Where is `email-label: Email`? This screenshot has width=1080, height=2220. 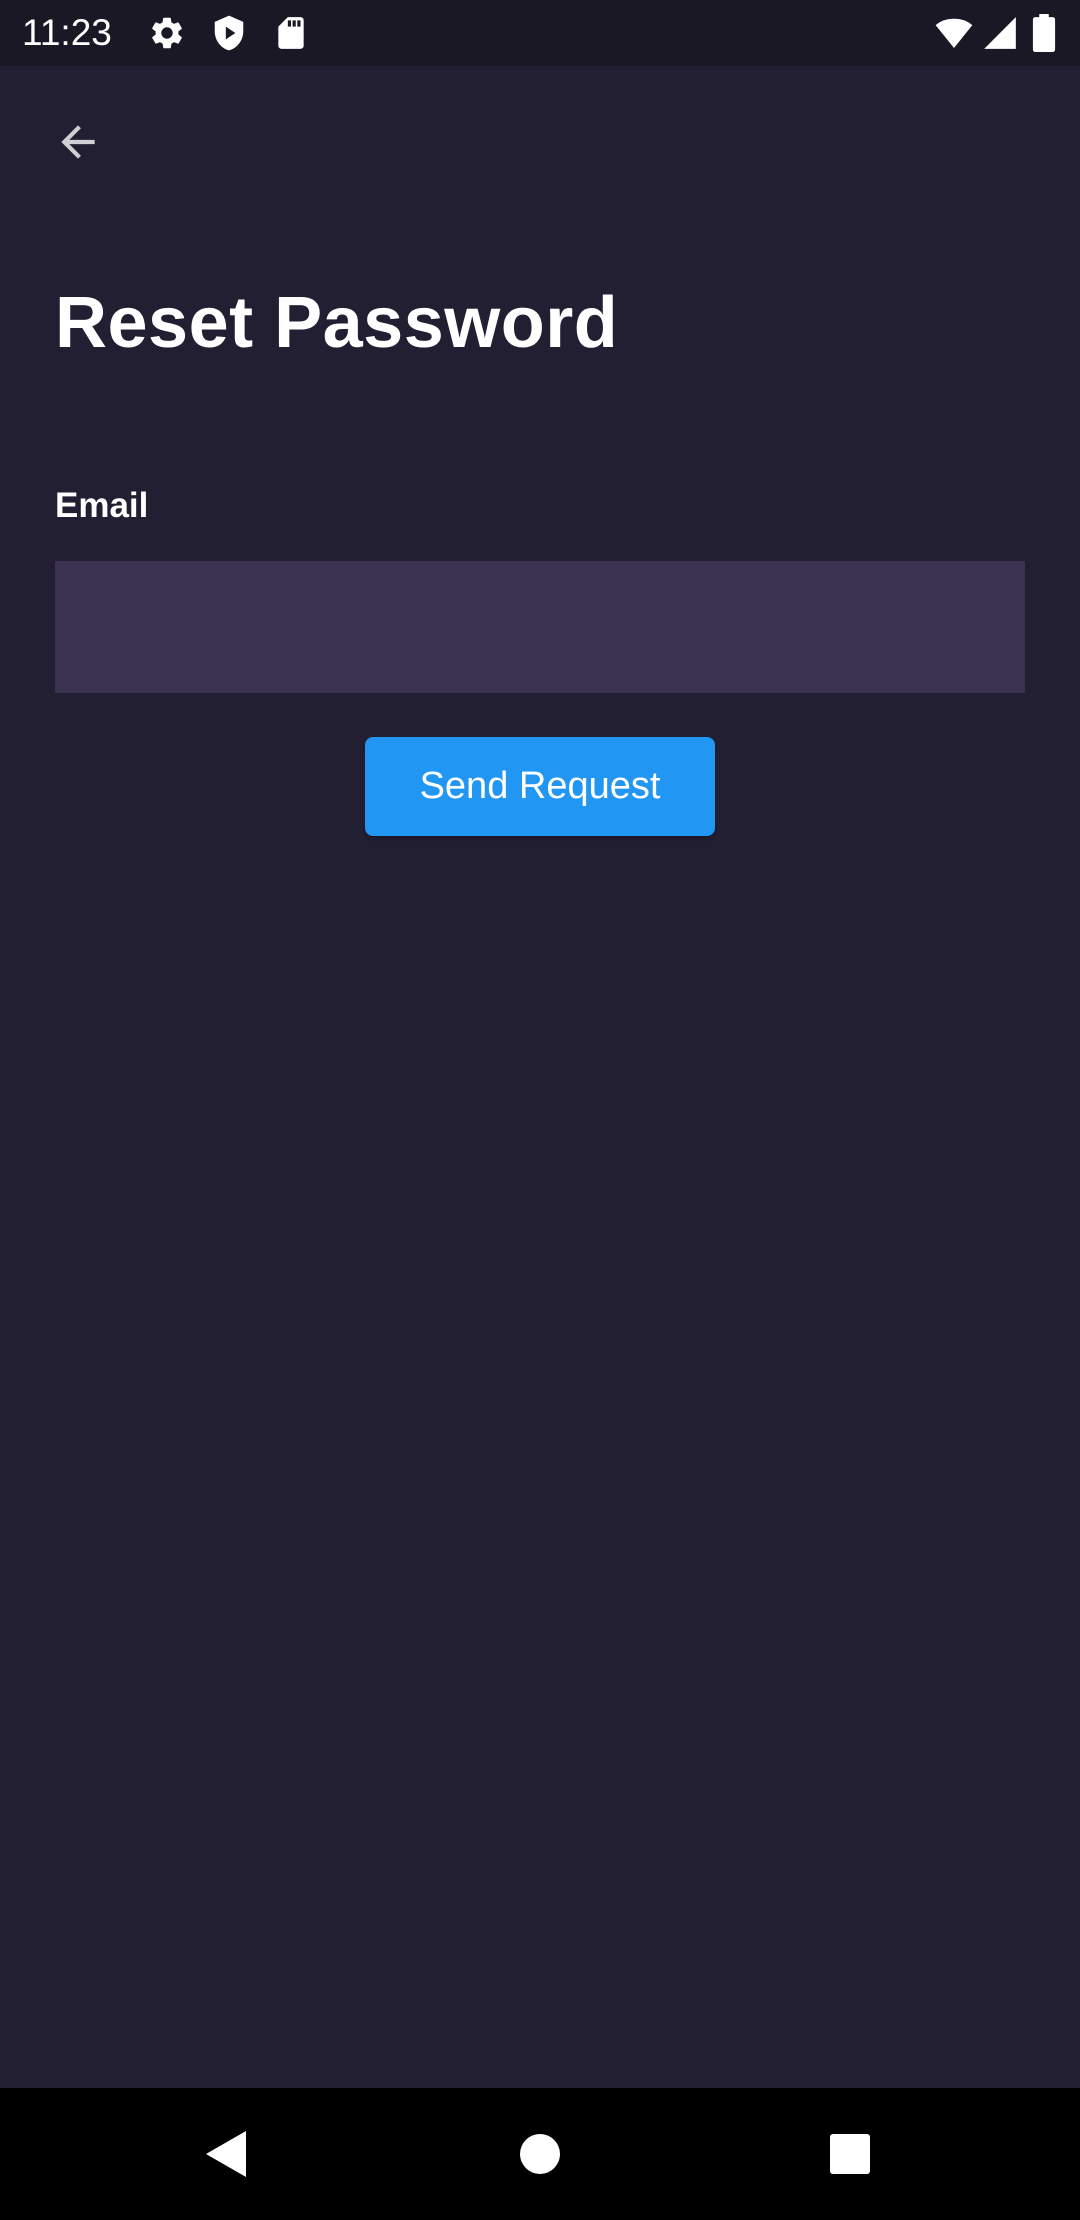 email-label: Email is located at coordinates (102, 505).